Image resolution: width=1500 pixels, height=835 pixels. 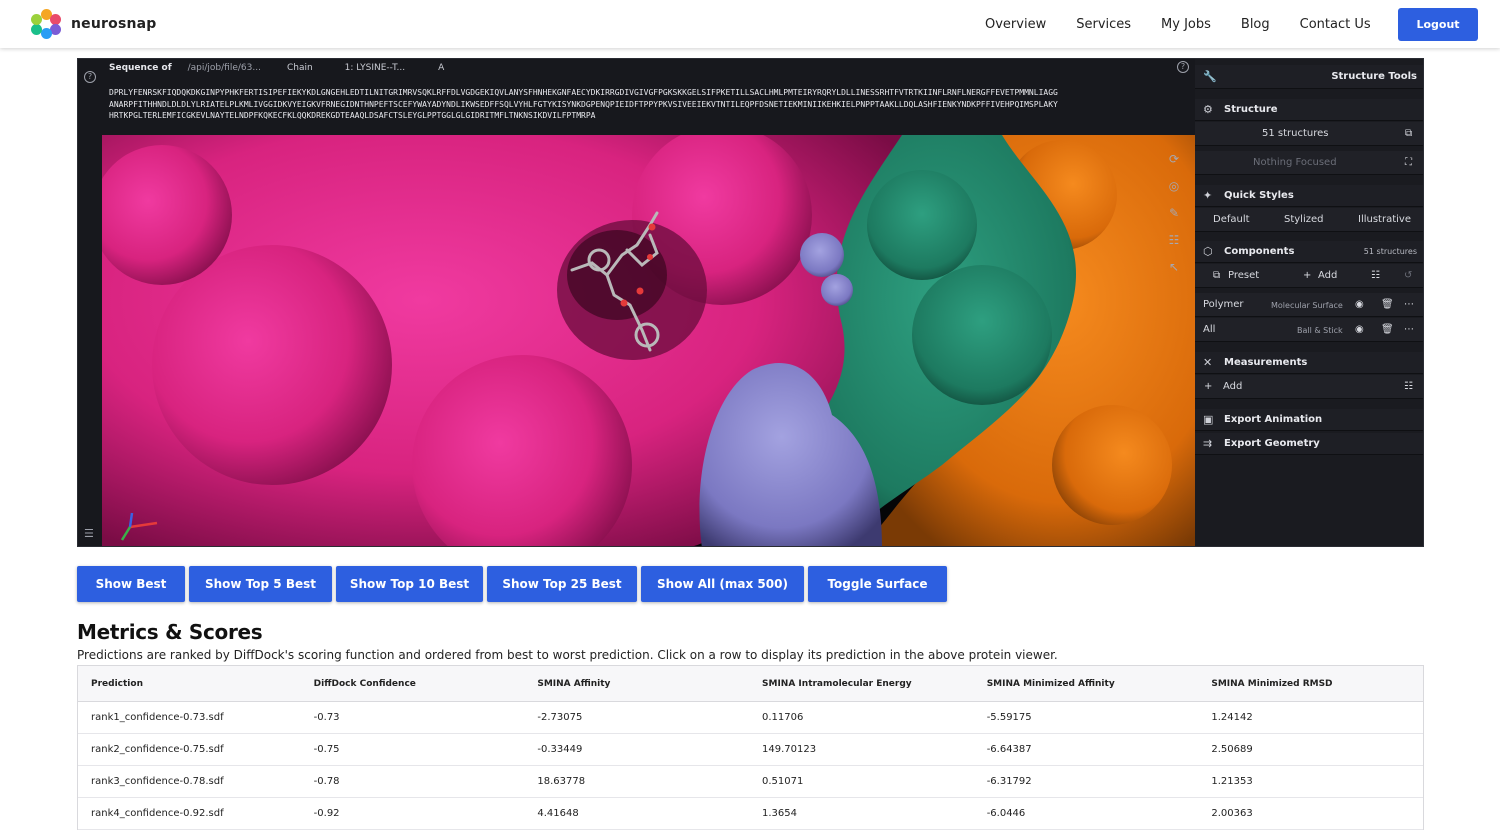 I want to click on column-header: DiffDock Confidence, so click(x=413, y=684).